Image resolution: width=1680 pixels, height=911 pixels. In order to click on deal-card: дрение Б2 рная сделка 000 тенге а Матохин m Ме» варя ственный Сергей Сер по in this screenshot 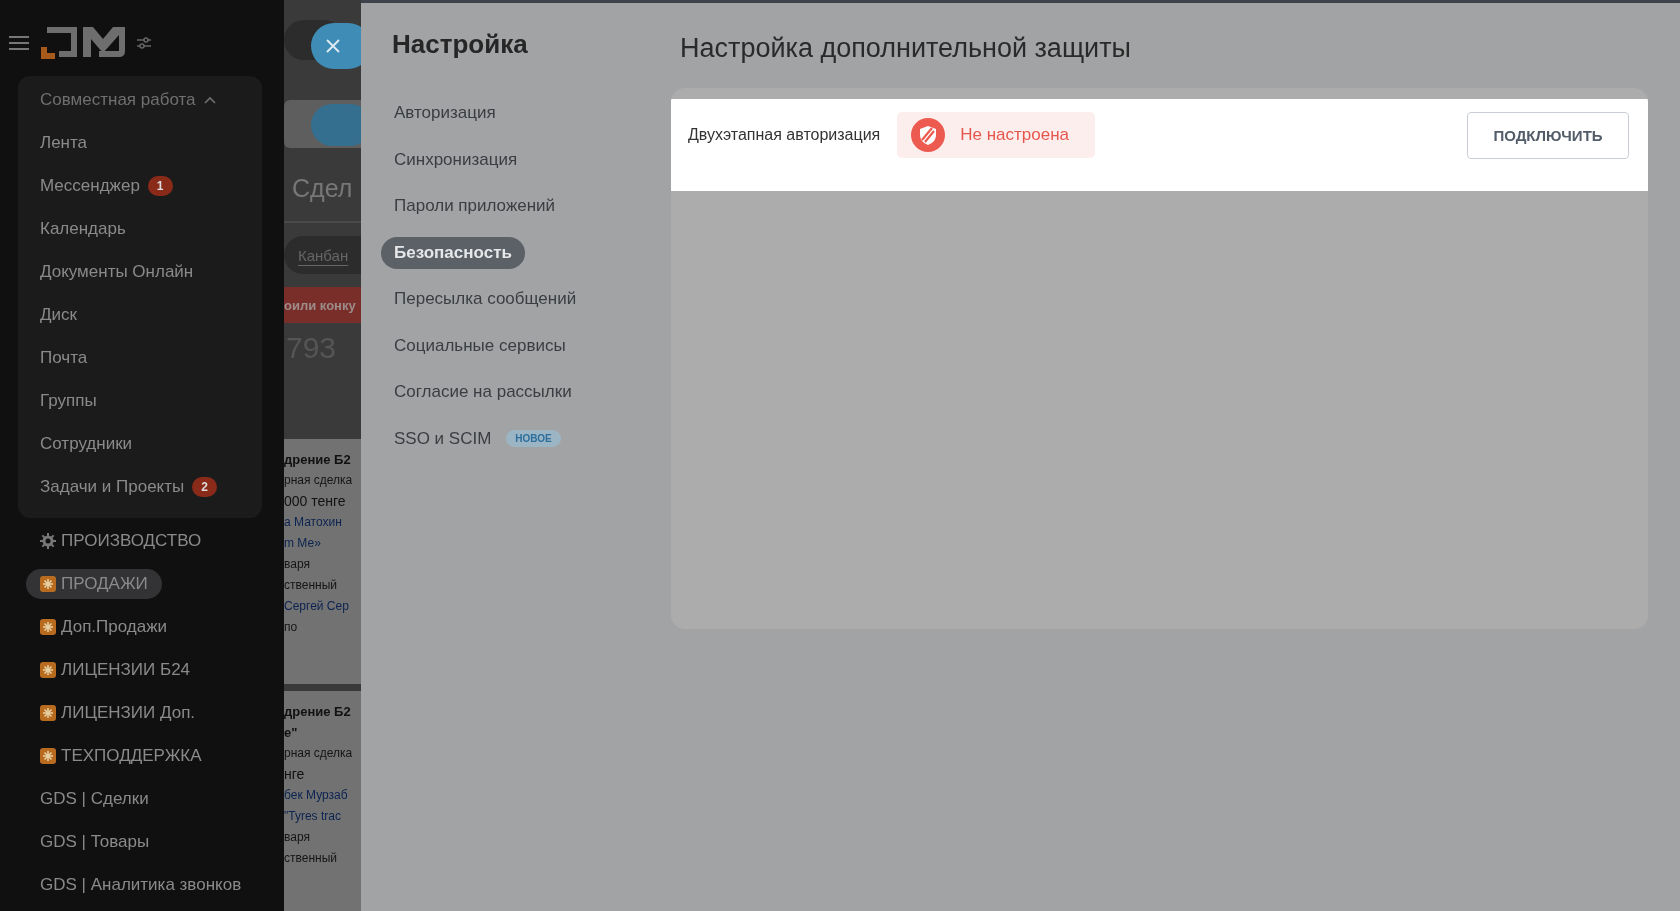, I will do `click(322, 561)`.